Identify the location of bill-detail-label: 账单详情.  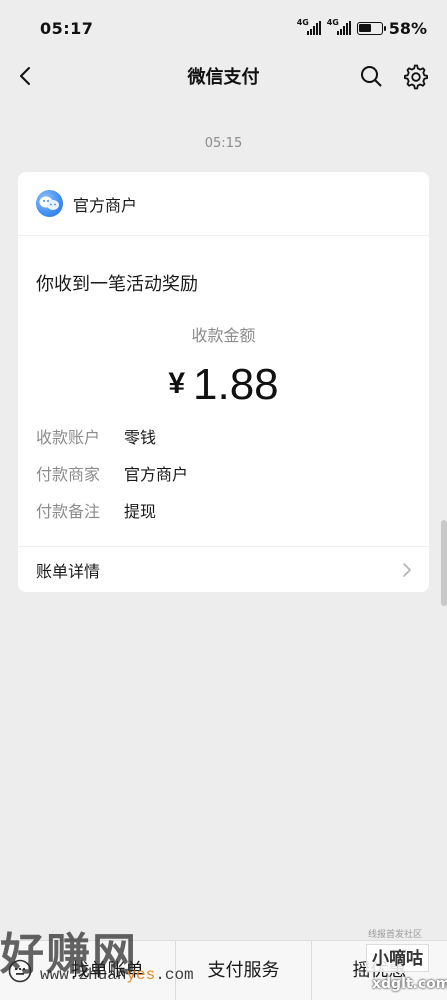
(68, 571).